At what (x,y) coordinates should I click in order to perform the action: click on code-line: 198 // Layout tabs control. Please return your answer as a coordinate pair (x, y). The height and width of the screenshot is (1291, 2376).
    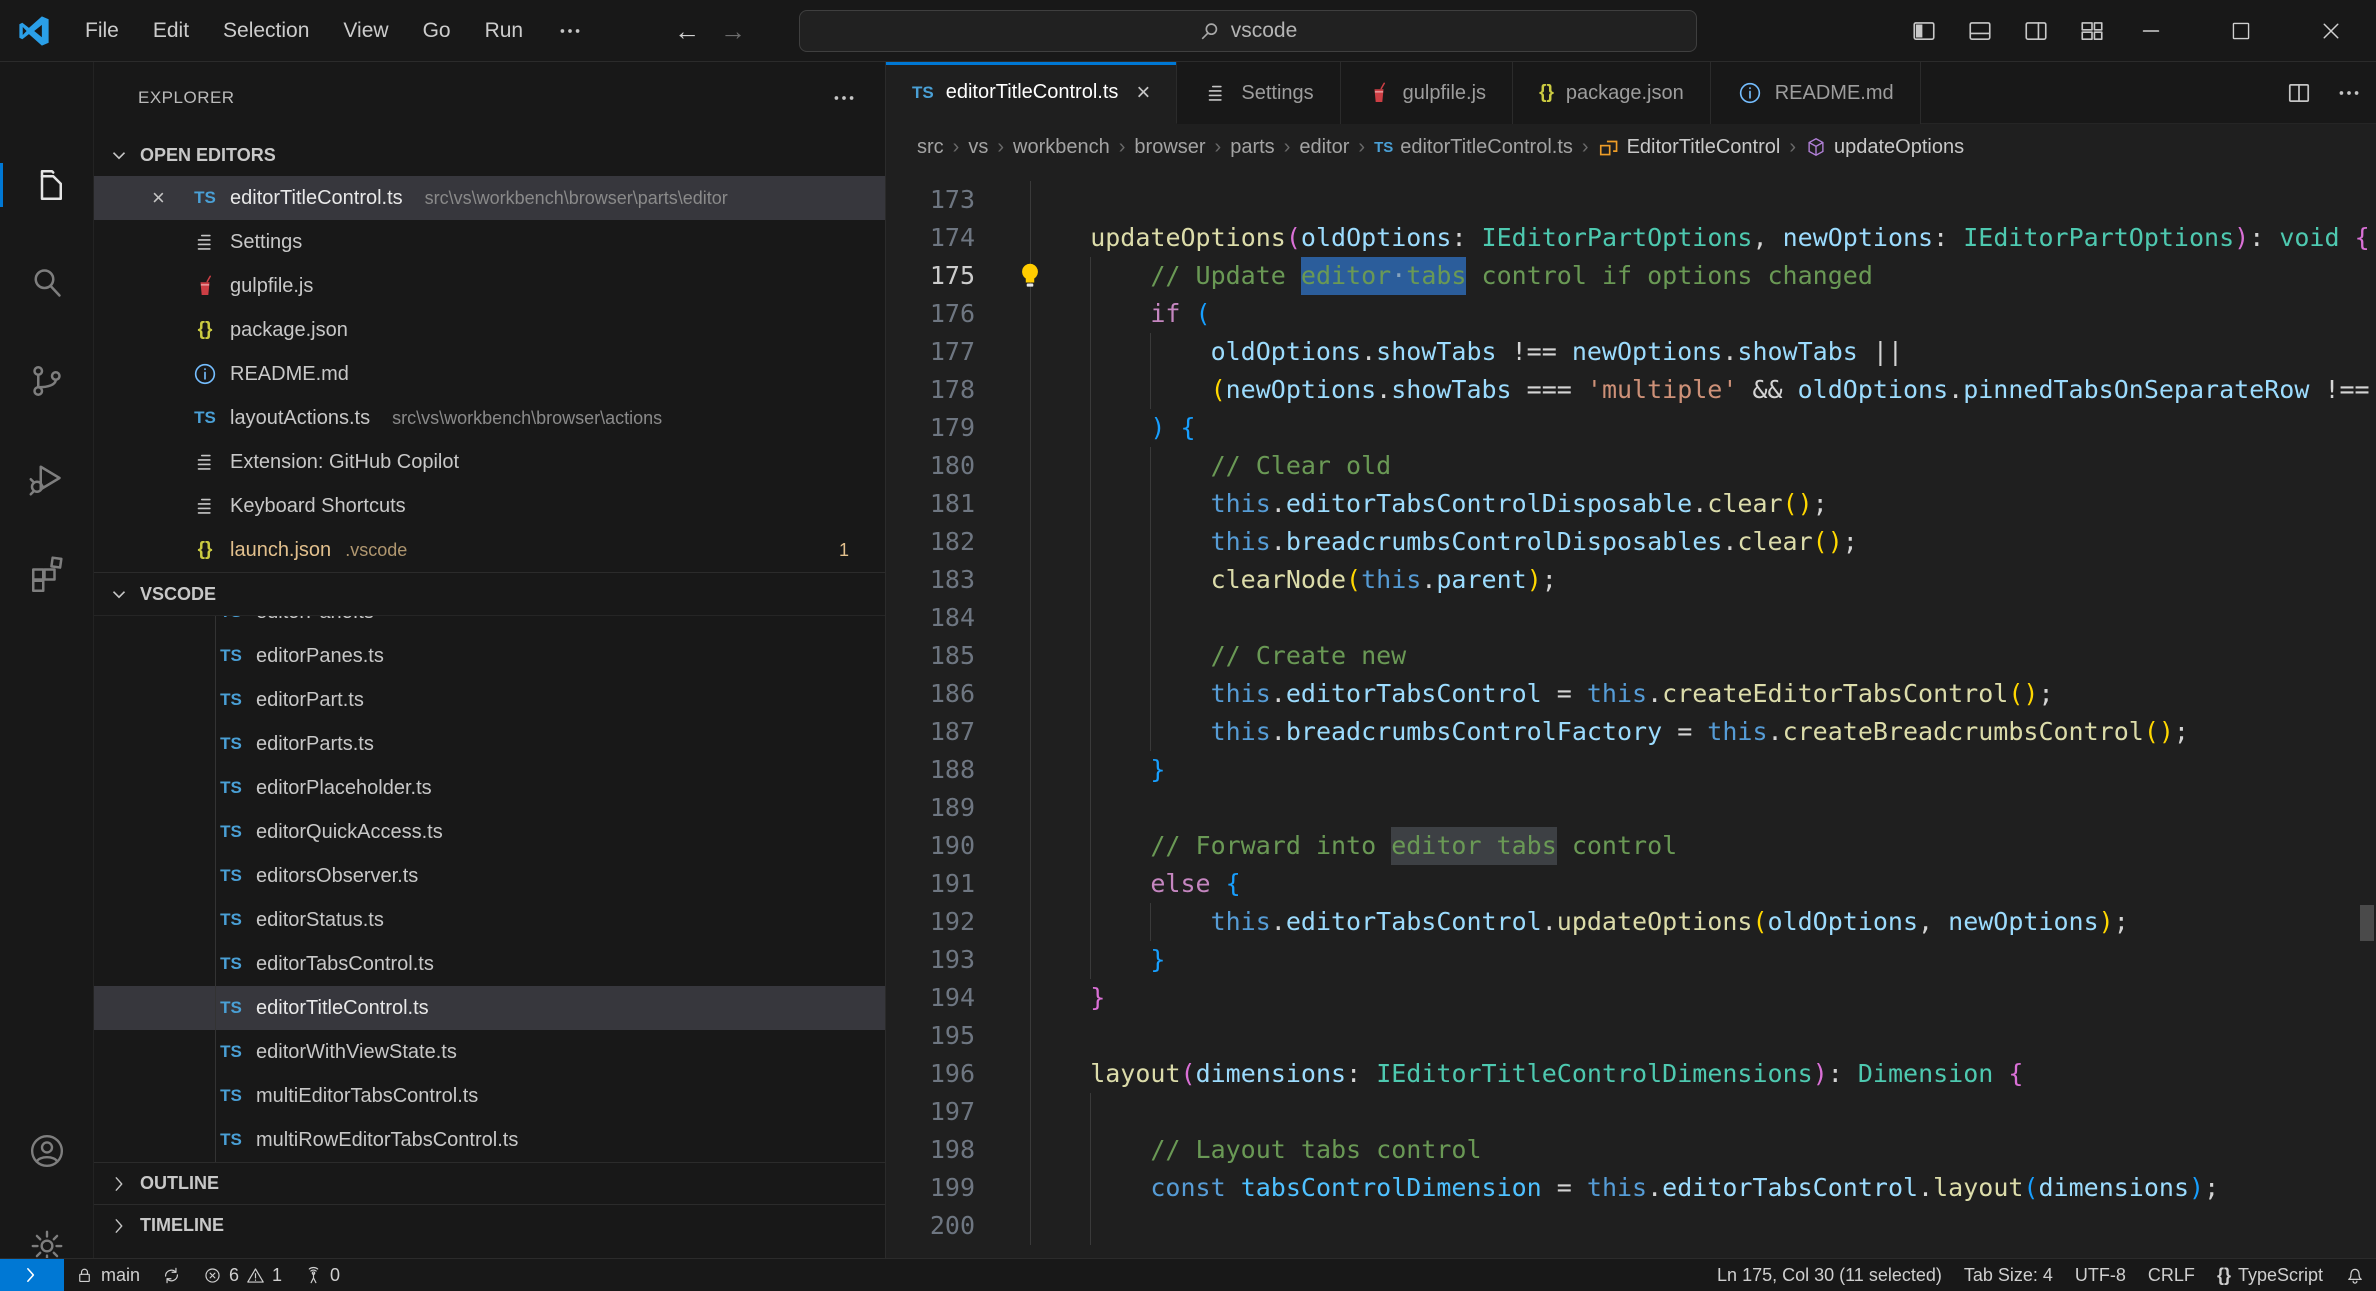
    Looking at the image, I should click on (1631, 1150).